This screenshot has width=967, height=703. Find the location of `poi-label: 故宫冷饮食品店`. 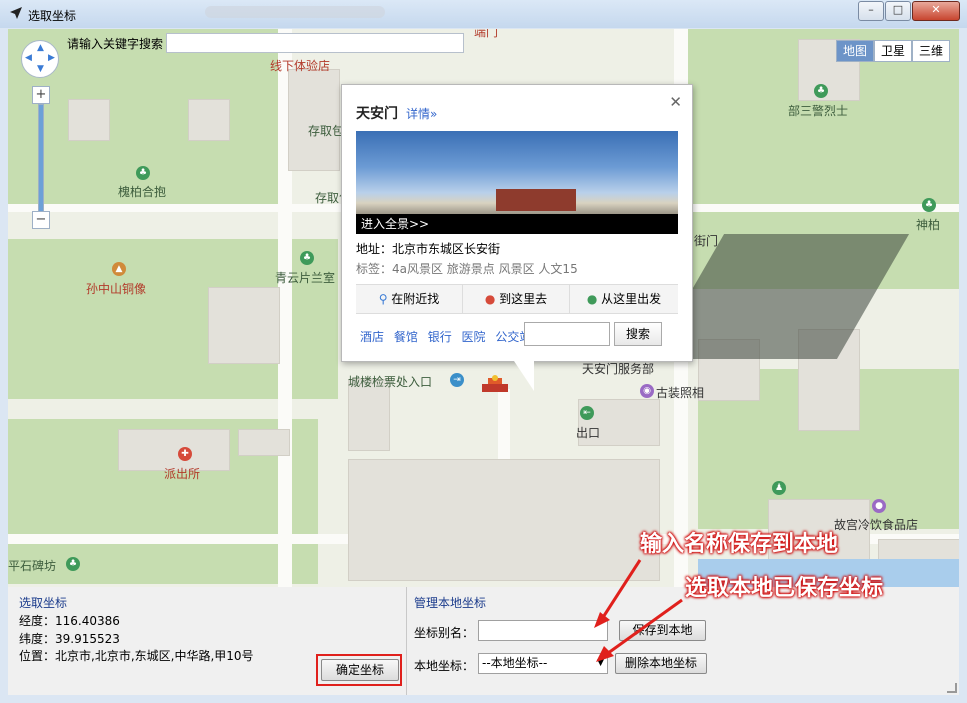

poi-label: 故宫冷饮食品店 is located at coordinates (876, 524).